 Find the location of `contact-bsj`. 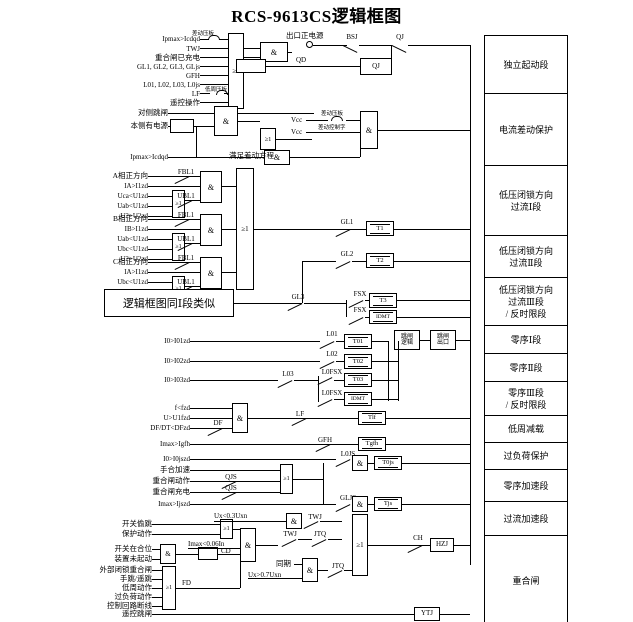

contact-bsj is located at coordinates (350, 49).